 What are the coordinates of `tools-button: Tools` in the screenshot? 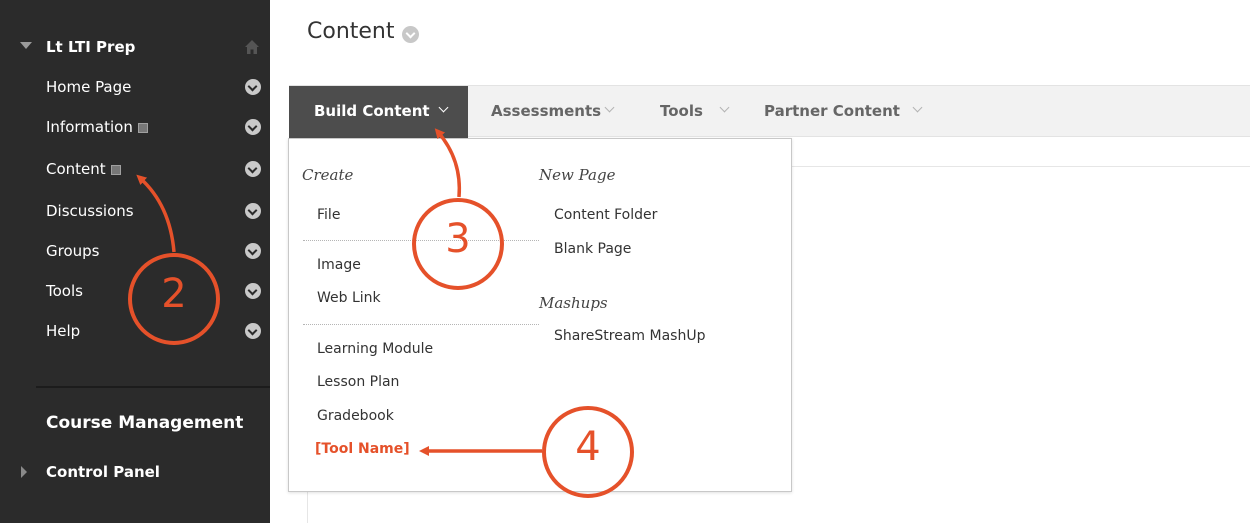 It's located at (694, 112).